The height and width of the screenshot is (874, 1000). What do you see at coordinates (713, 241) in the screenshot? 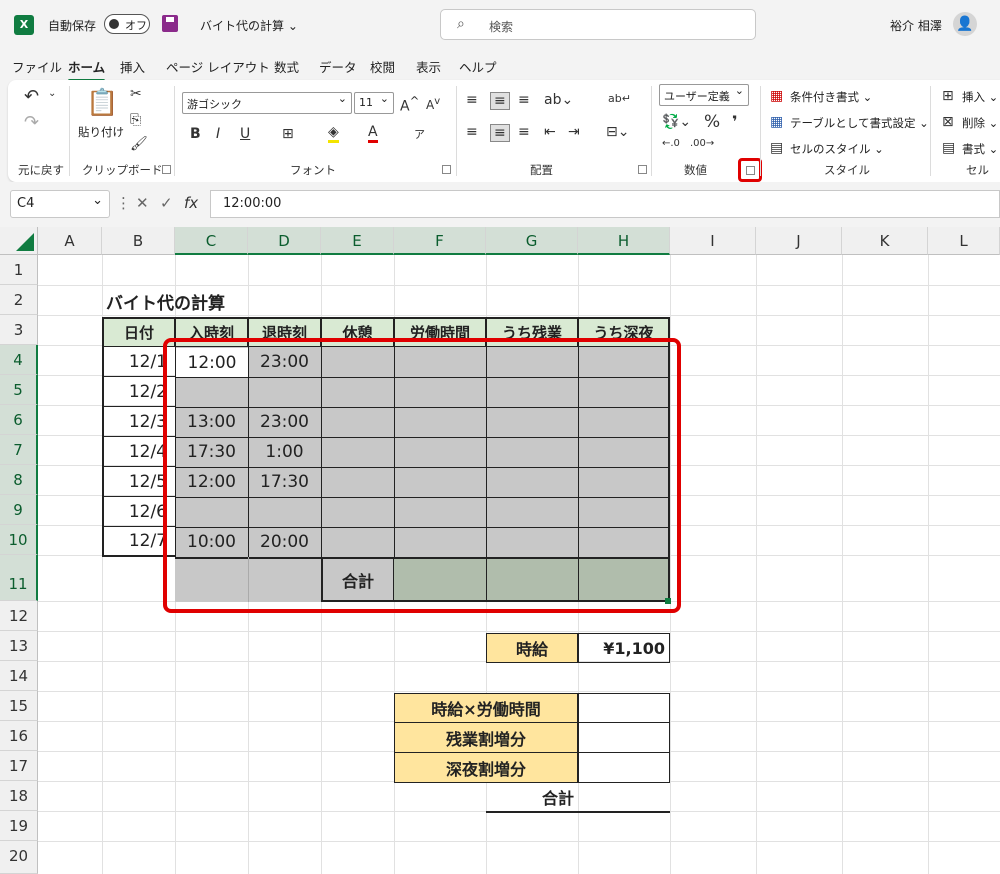
I see `column-header: I` at bounding box center [713, 241].